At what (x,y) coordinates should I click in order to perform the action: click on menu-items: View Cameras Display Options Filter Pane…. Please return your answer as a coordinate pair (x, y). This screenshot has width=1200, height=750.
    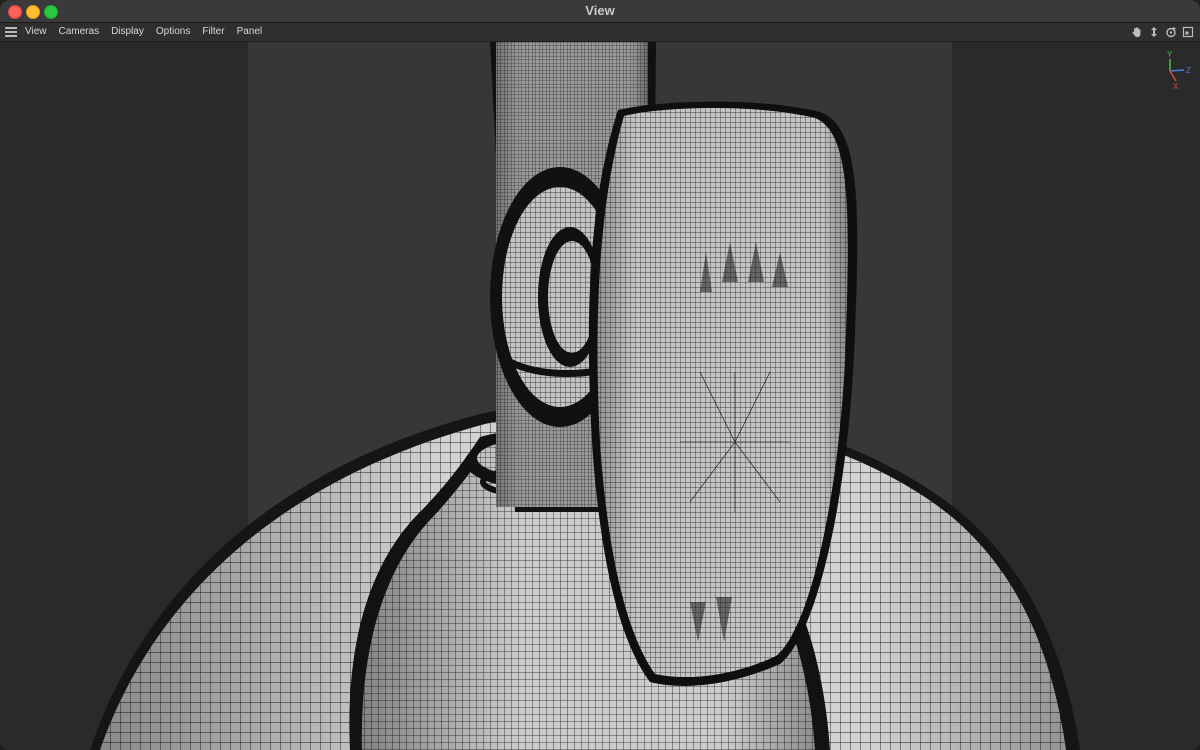
    Looking at the image, I should click on (149, 32).